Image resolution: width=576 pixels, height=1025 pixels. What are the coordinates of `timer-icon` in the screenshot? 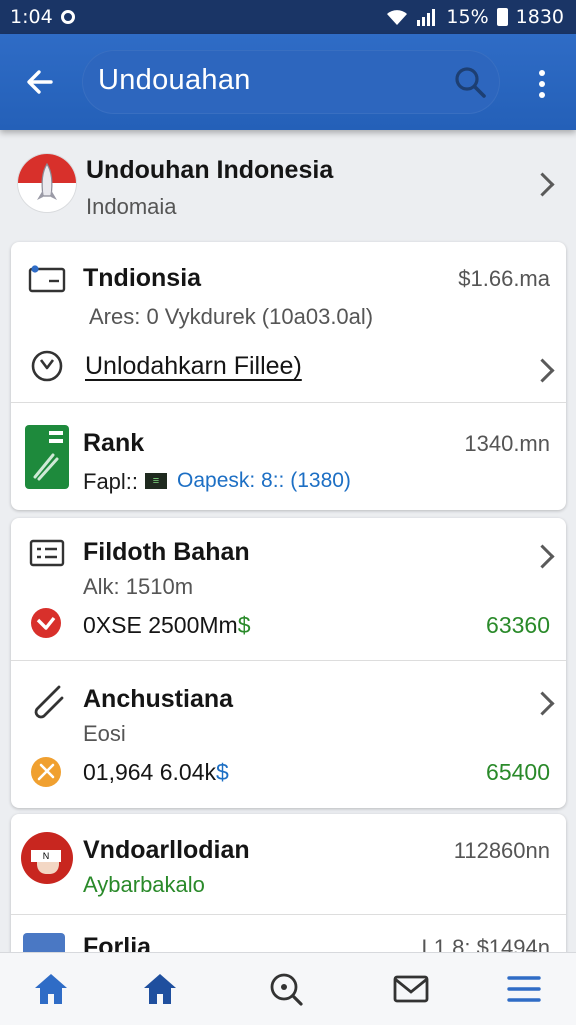 It's located at (47, 366).